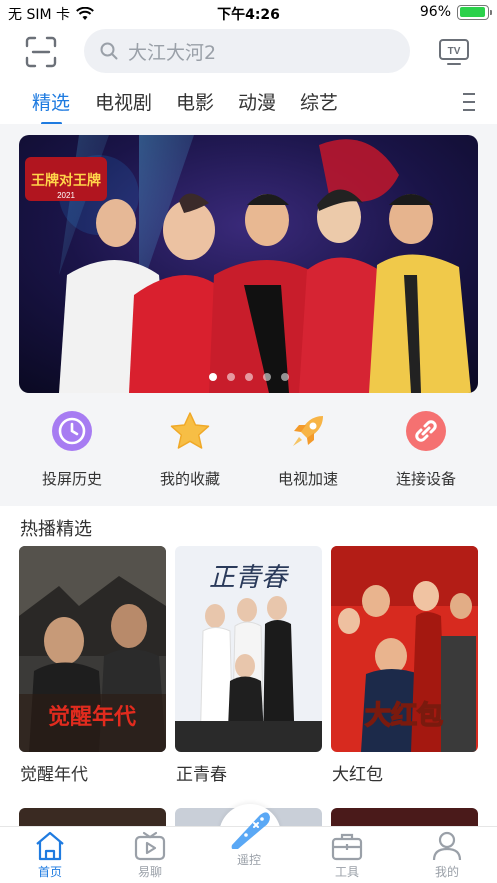  I want to click on tab-menu-button, so click(469, 102).